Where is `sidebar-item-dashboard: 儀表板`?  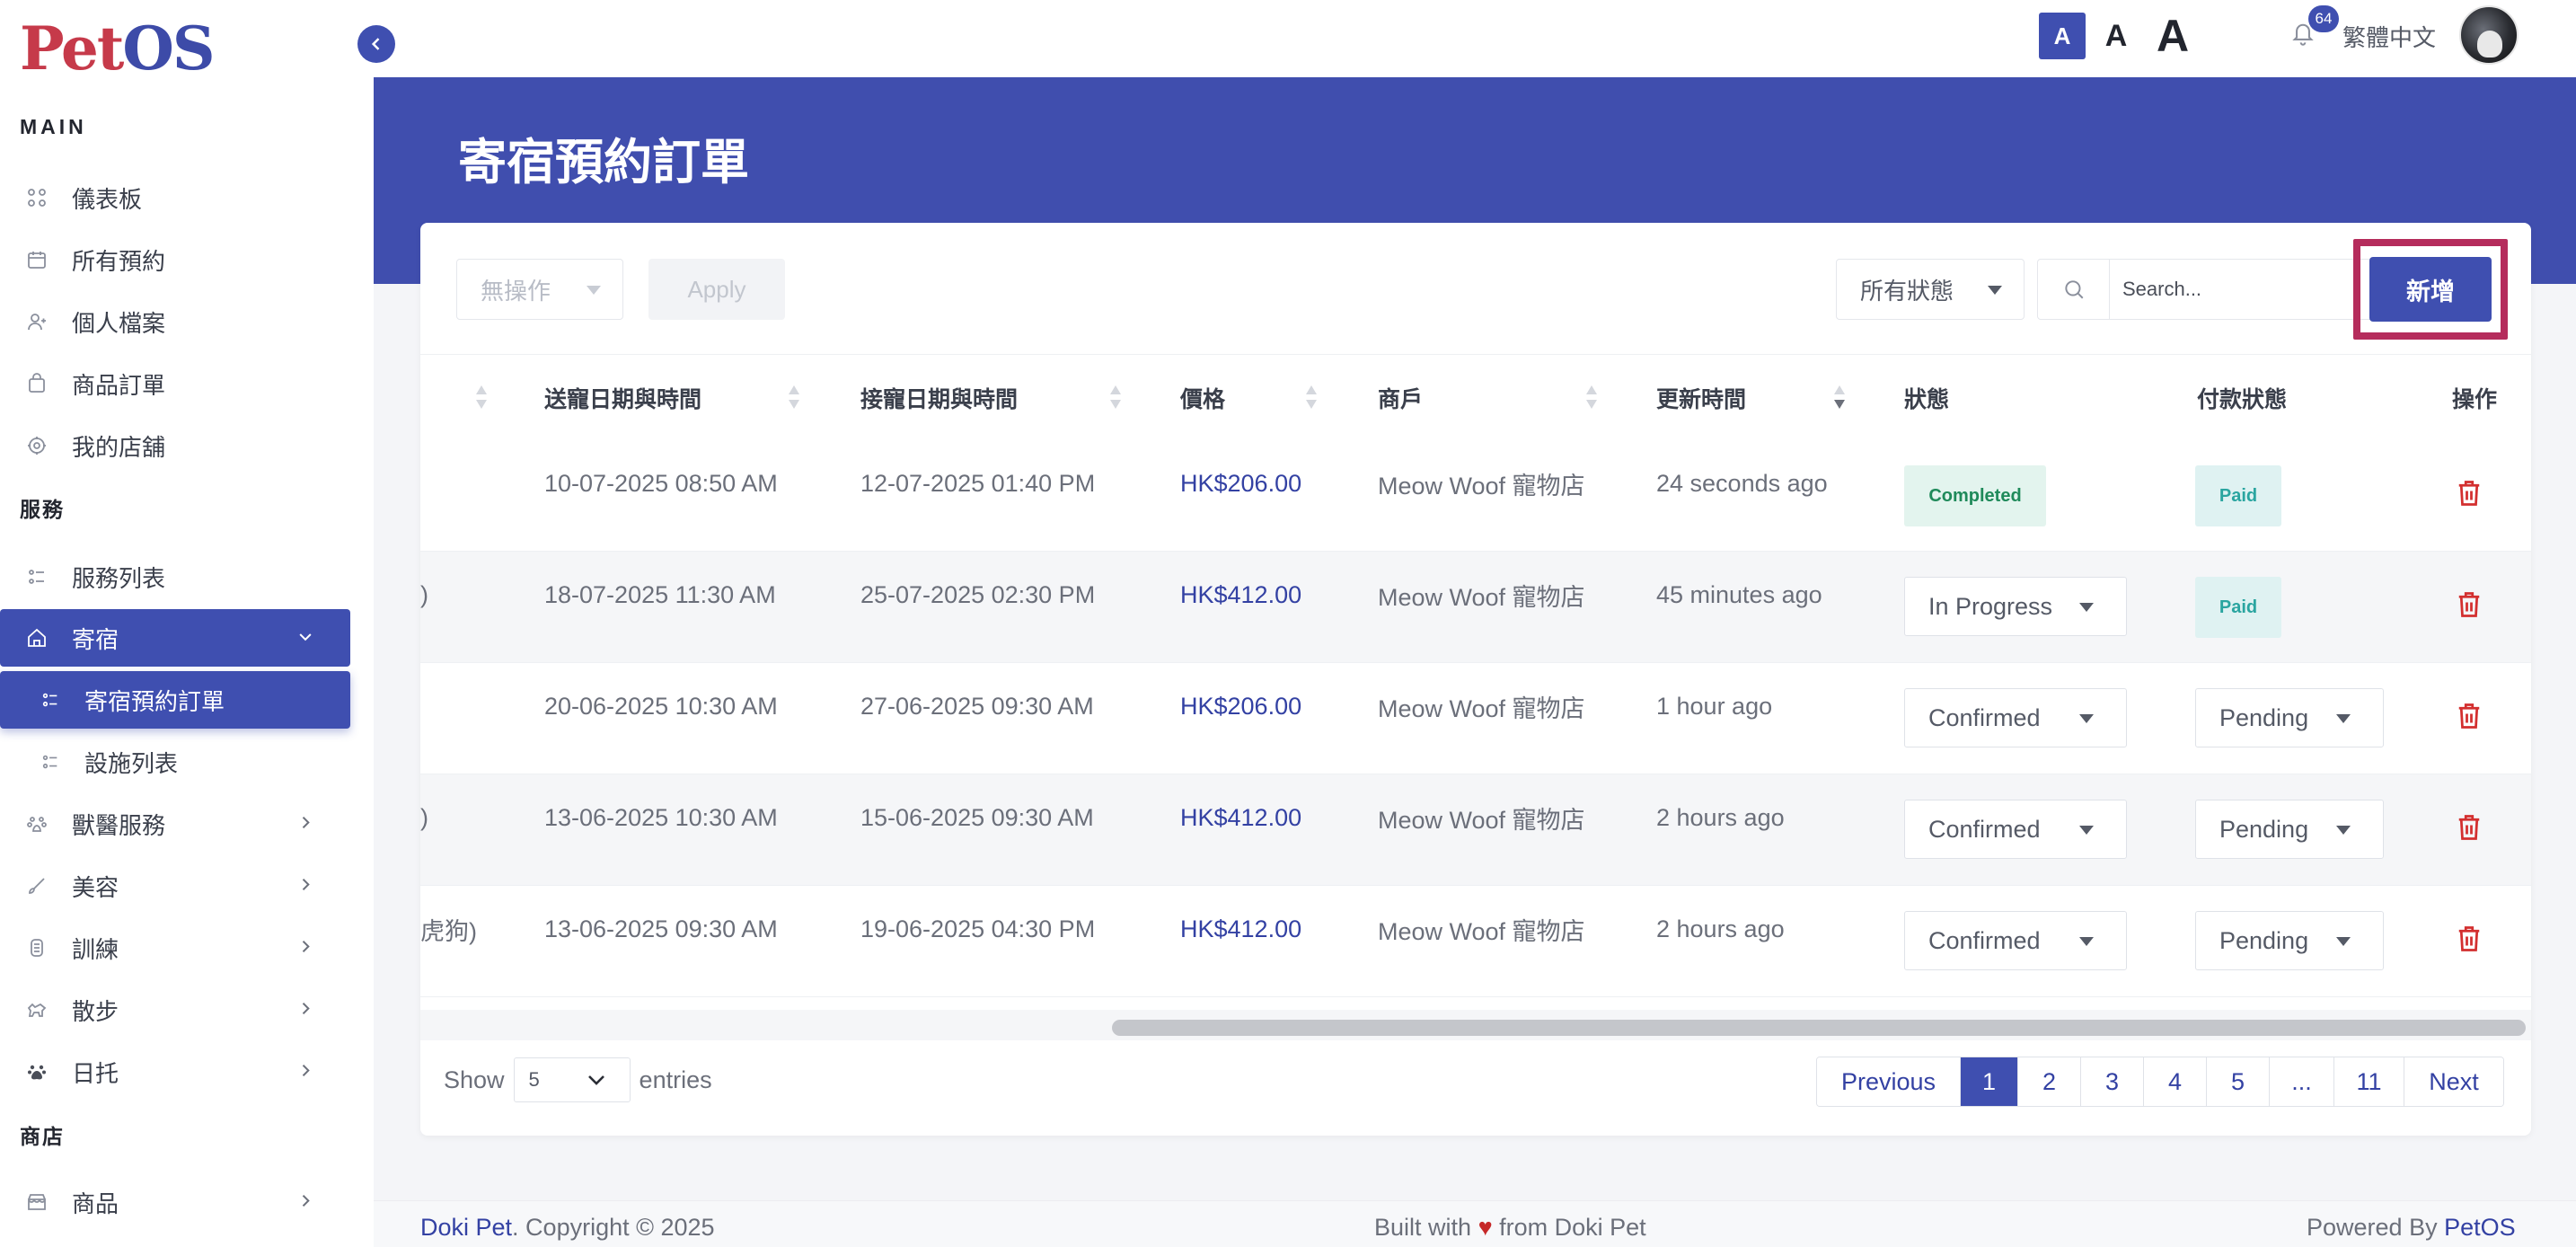 sidebar-item-dashboard: 儀表板 is located at coordinates (175, 197).